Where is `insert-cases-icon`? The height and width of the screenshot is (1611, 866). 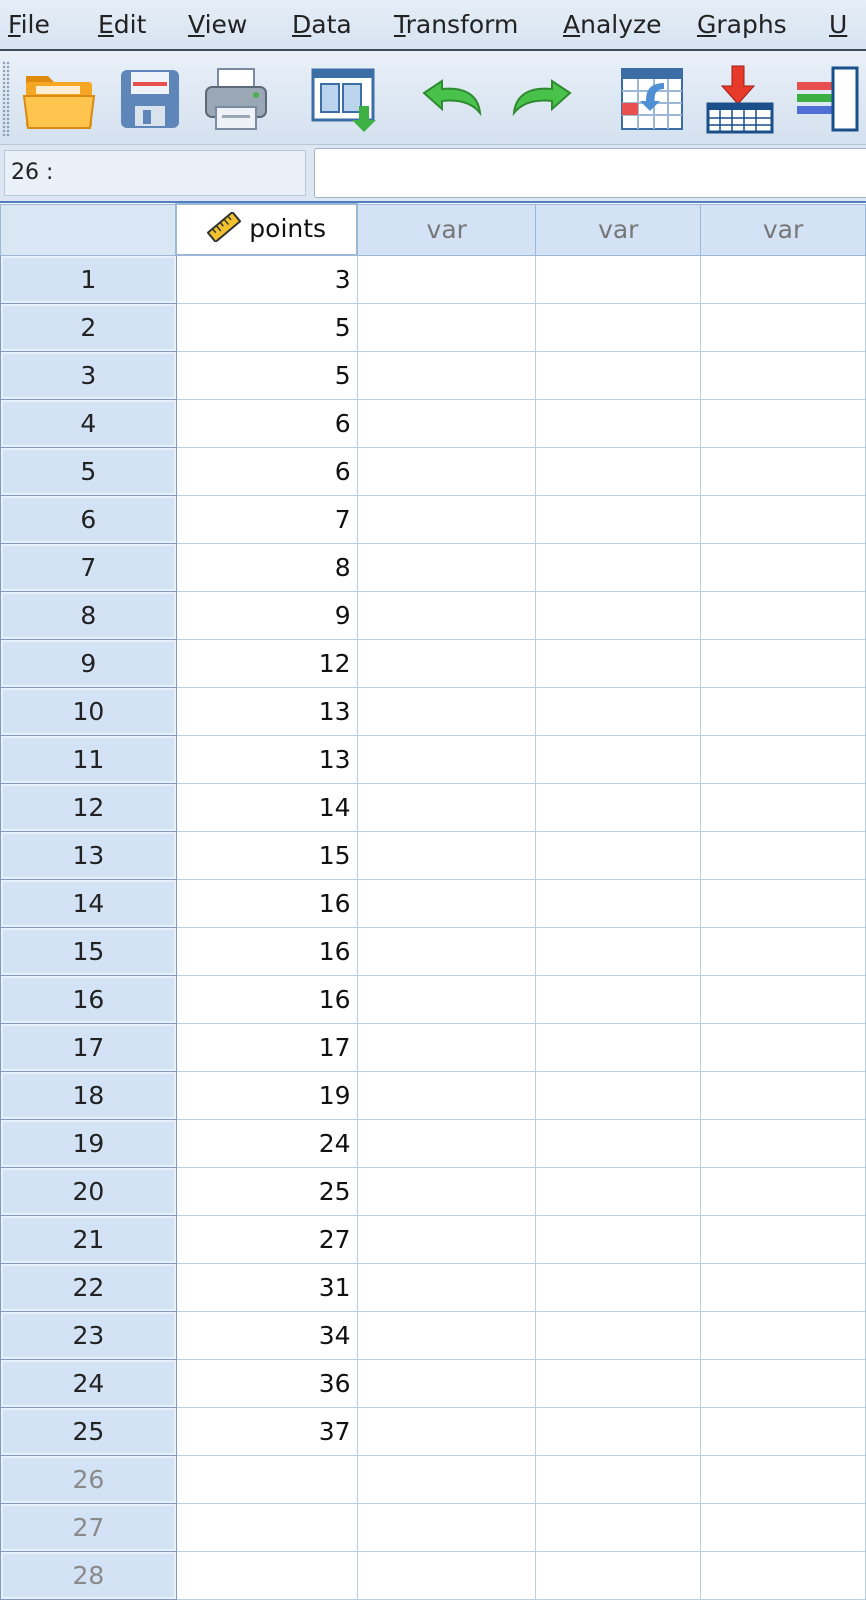
insert-cases-icon is located at coordinates (740, 99).